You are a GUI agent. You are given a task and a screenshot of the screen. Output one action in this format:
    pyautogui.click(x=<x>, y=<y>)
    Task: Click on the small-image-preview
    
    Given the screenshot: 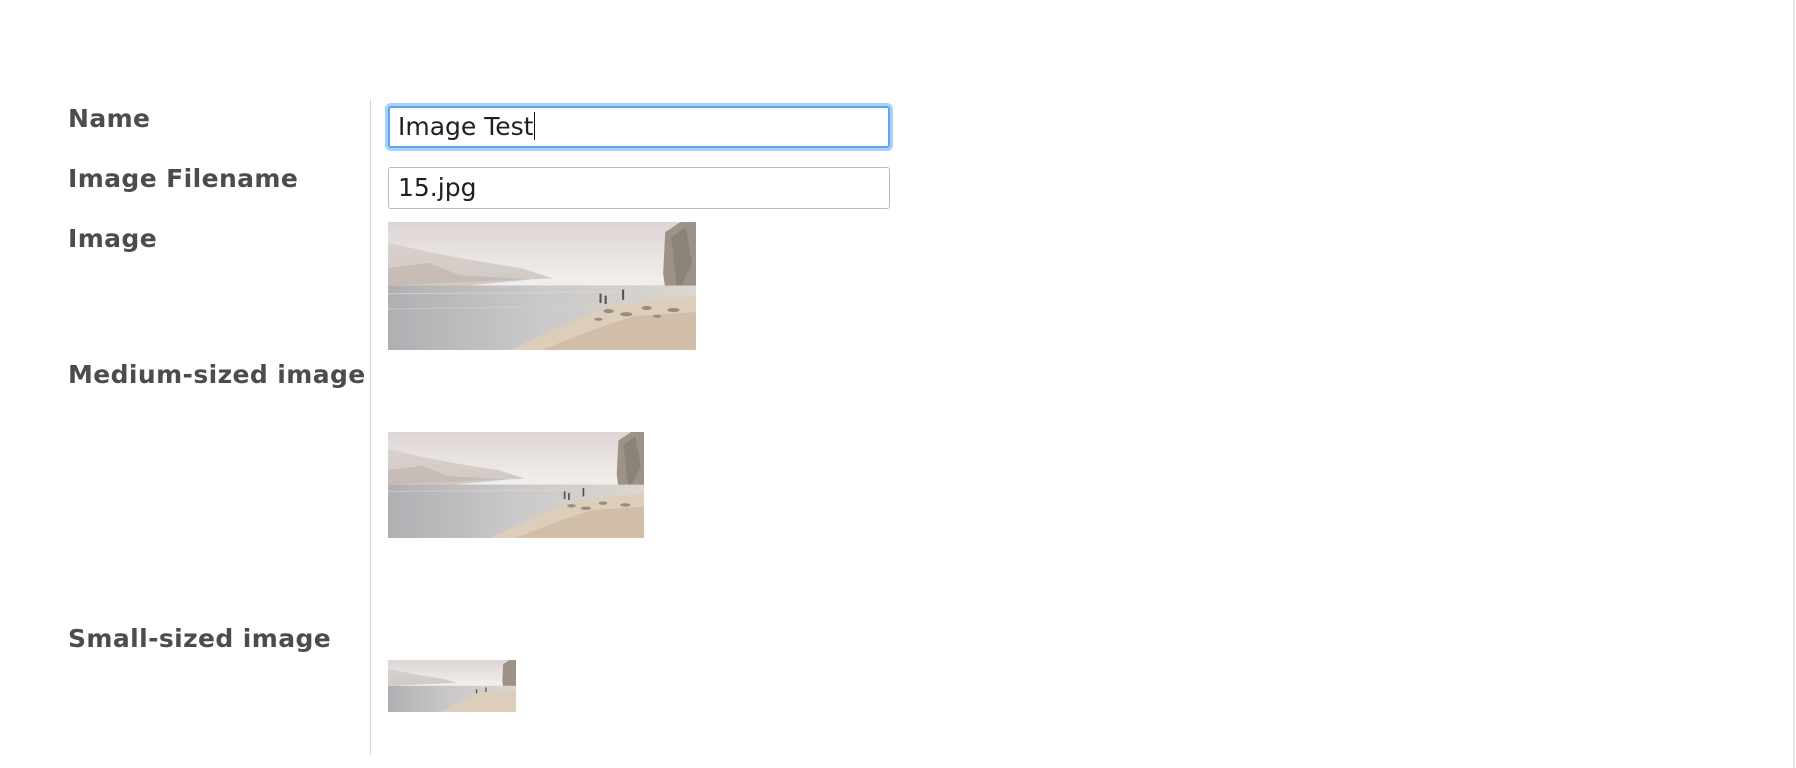 What is the action you would take?
    pyautogui.click(x=452, y=686)
    